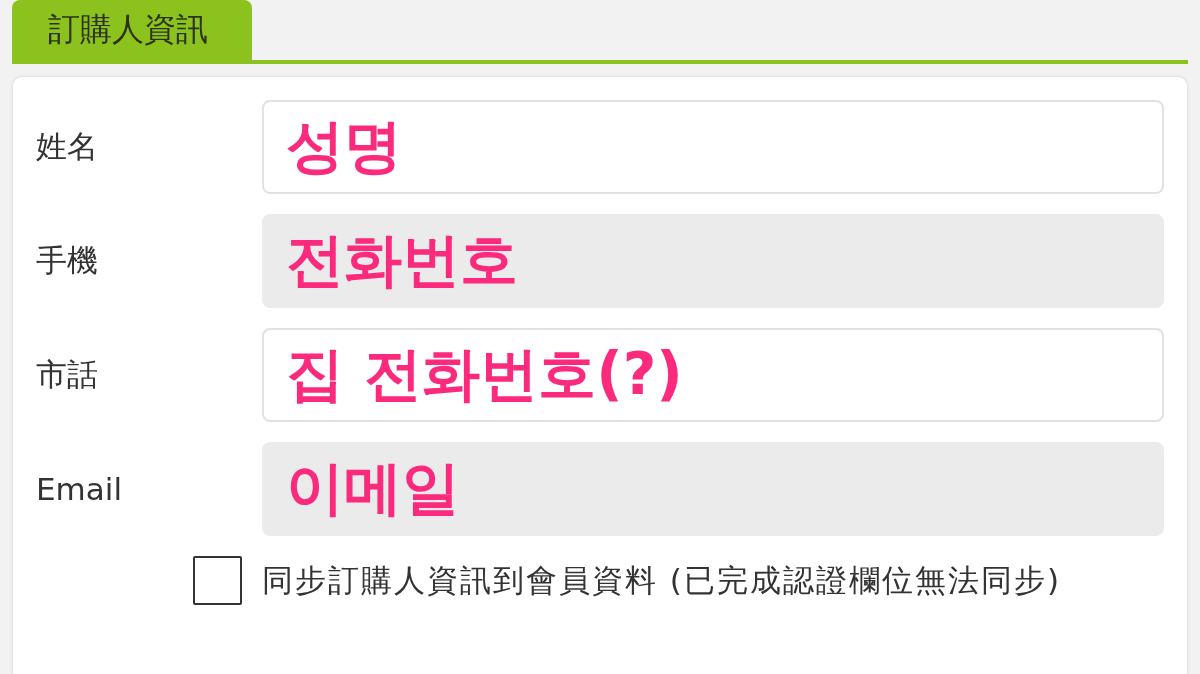 The width and height of the screenshot is (1200, 674). I want to click on checkbox, so click(217, 580).